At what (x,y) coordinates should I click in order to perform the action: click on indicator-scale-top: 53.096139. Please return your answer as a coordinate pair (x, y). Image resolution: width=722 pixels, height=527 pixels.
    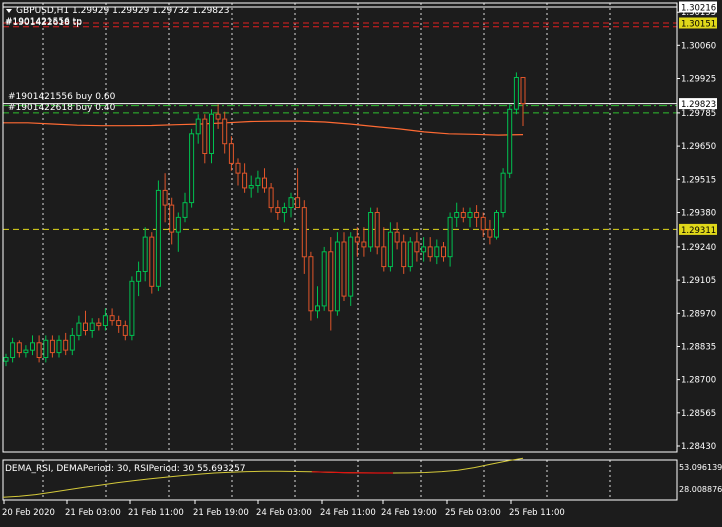
    Looking at the image, I should click on (700, 467).